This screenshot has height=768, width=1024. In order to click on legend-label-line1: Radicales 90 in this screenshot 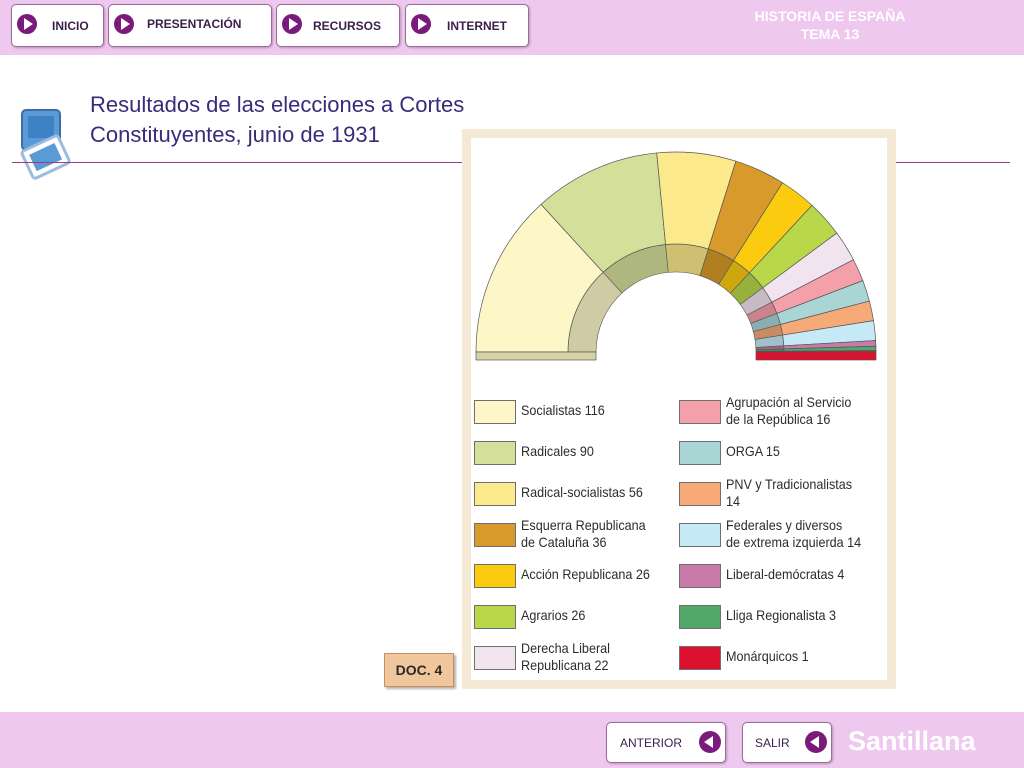, I will do `click(557, 451)`.